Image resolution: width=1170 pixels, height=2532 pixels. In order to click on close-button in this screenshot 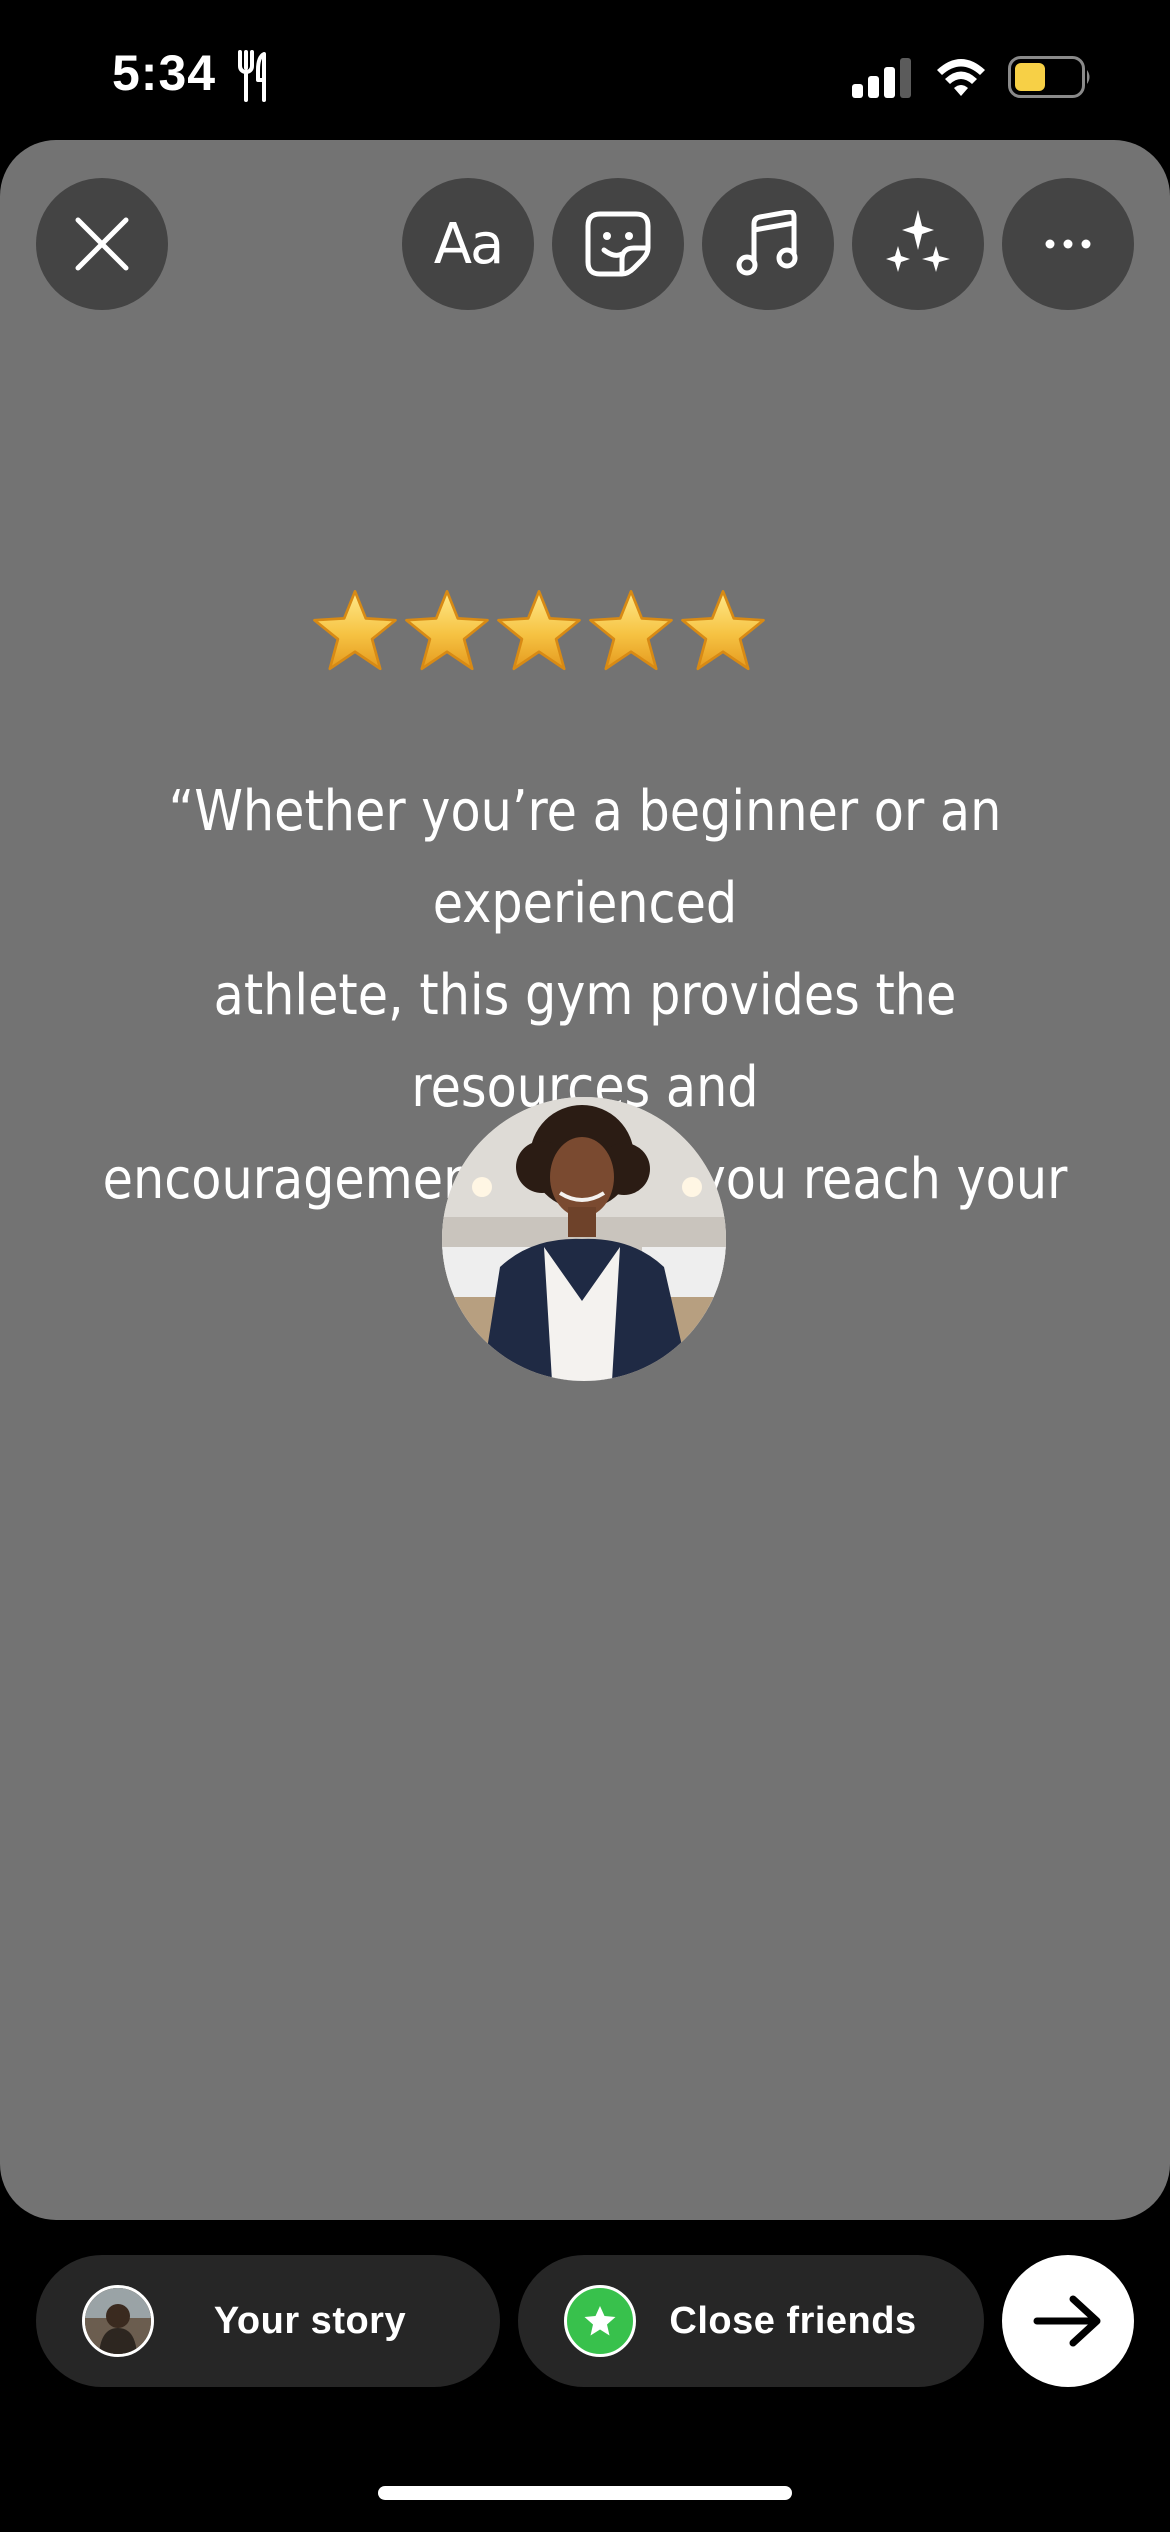, I will do `click(102, 244)`.